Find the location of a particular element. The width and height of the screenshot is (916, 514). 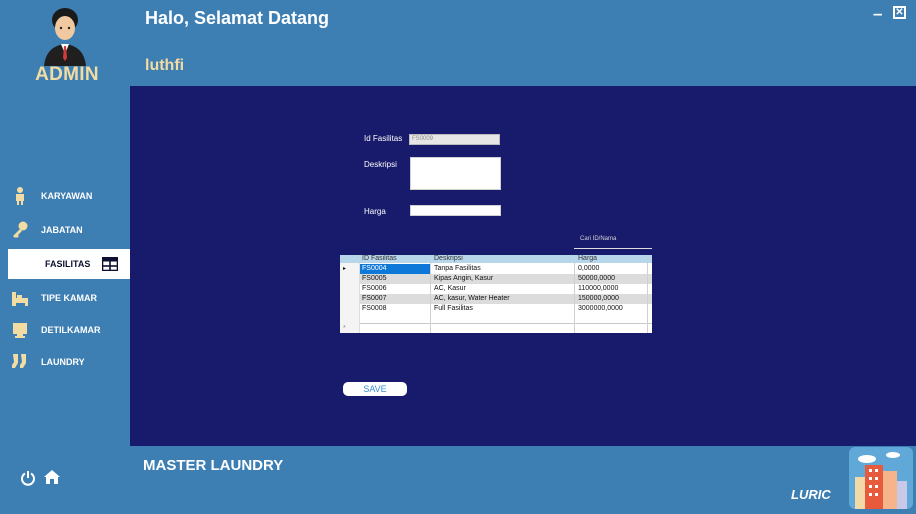

table-row: FS0006 is located at coordinates (374, 289).